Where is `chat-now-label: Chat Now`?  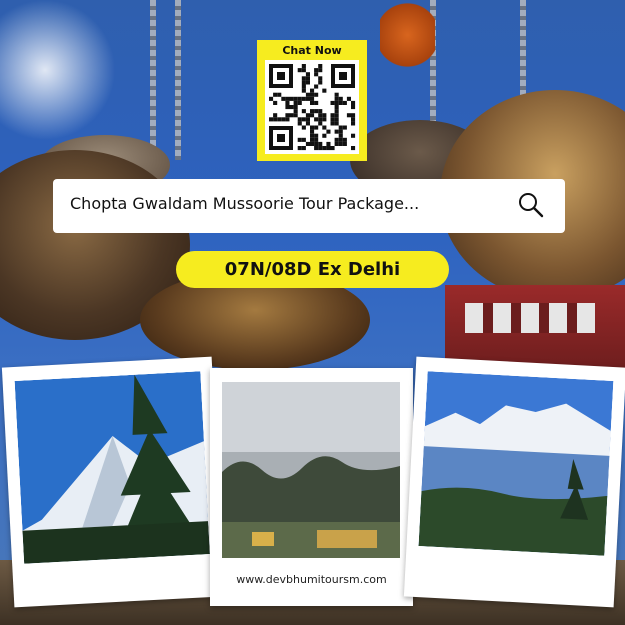 chat-now-label: Chat Now is located at coordinates (312, 50).